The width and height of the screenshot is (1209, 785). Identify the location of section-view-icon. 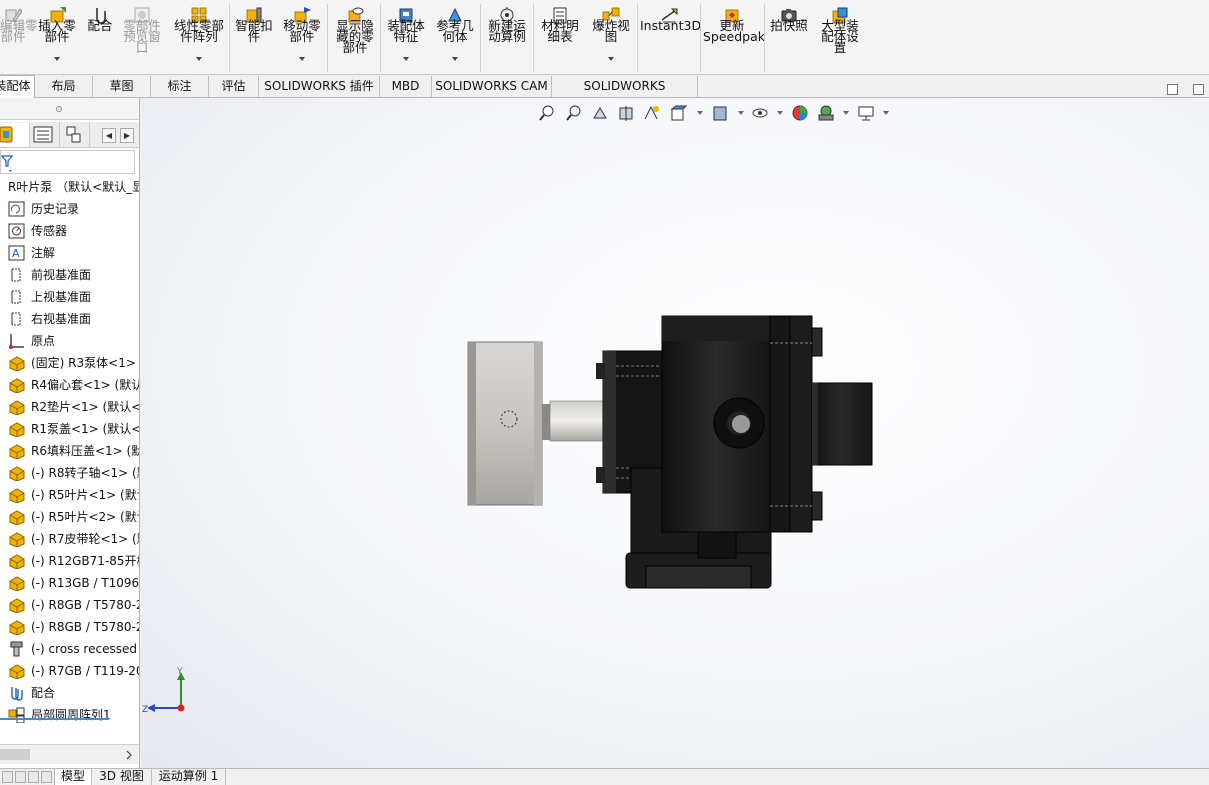
(626, 113).